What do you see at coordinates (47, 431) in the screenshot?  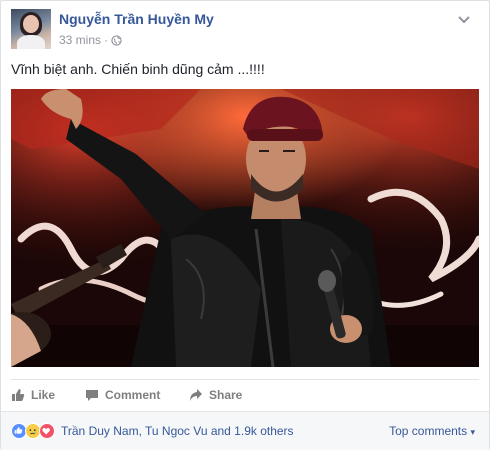 I see `love-icon` at bounding box center [47, 431].